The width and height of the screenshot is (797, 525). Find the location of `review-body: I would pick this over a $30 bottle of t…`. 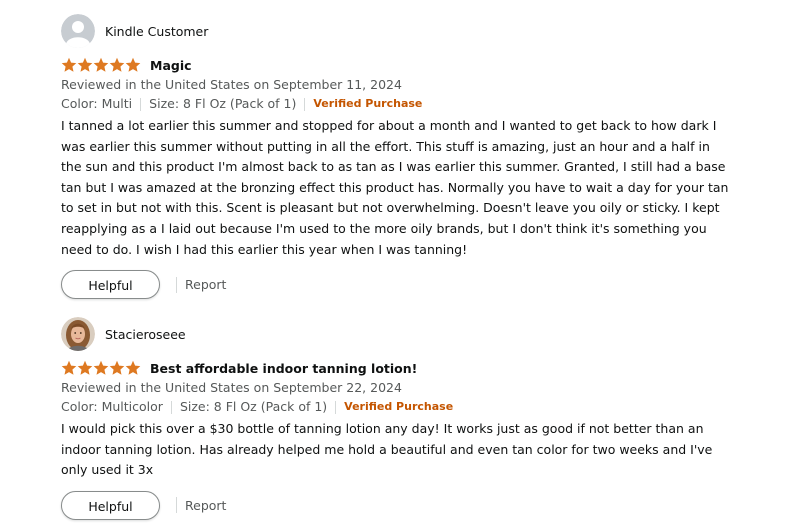

review-body: I would pick this over a $30 bottle of t… is located at coordinates (387, 449).